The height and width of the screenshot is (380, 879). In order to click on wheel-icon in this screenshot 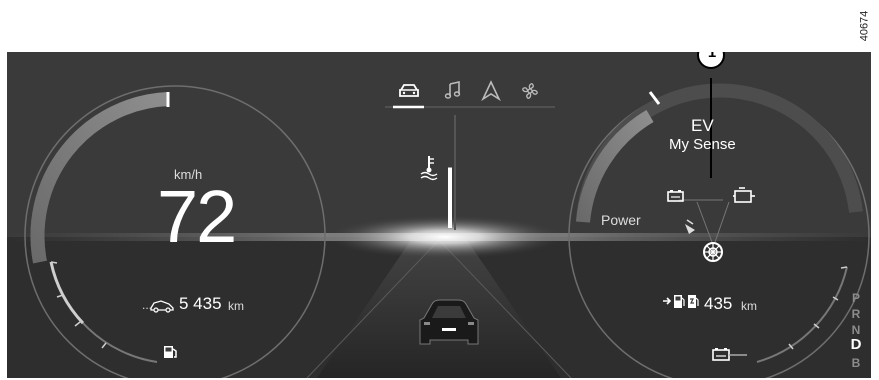, I will do `click(713, 252)`.